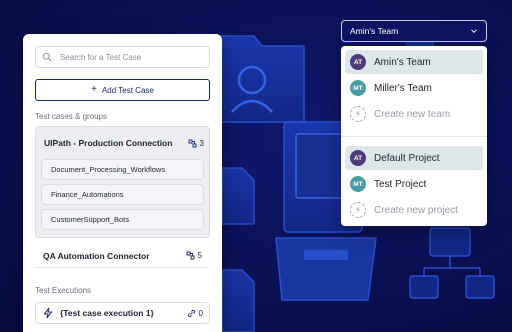  I want to click on menu-item-label: Test Project, so click(400, 184).